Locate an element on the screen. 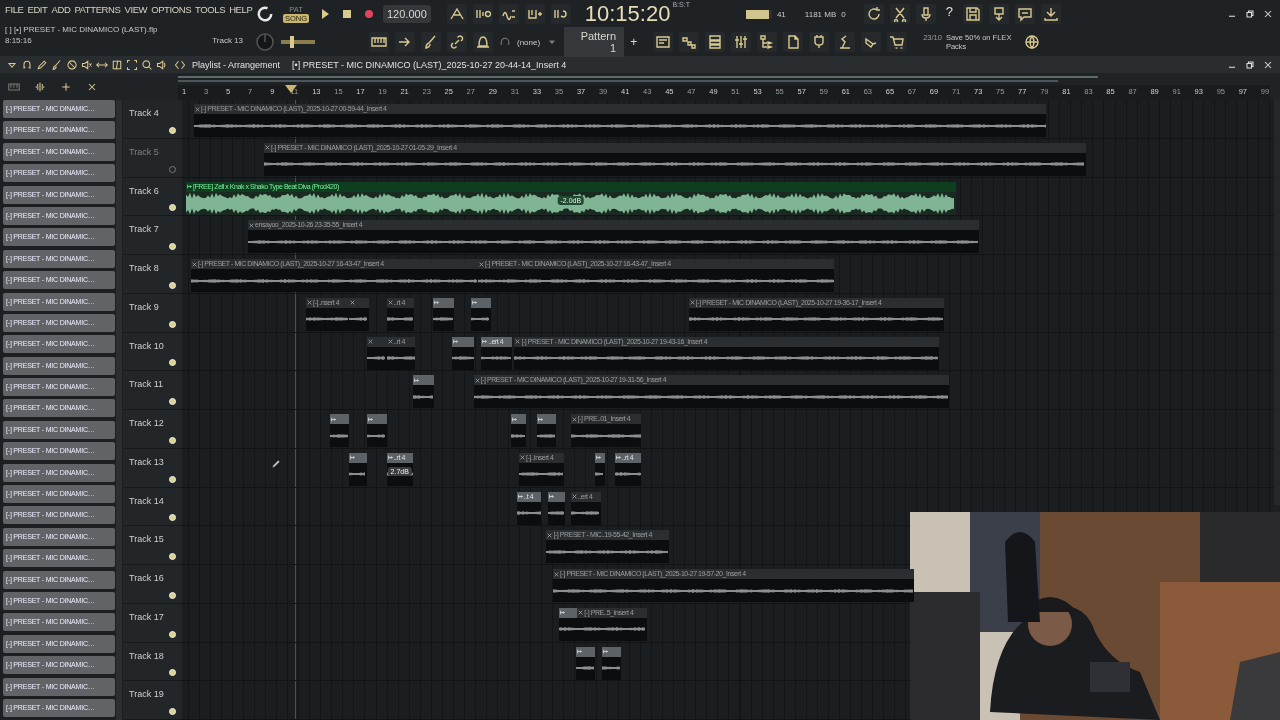 This screenshot has height=720, width=1280. list-icon is located at coordinates (715, 42).